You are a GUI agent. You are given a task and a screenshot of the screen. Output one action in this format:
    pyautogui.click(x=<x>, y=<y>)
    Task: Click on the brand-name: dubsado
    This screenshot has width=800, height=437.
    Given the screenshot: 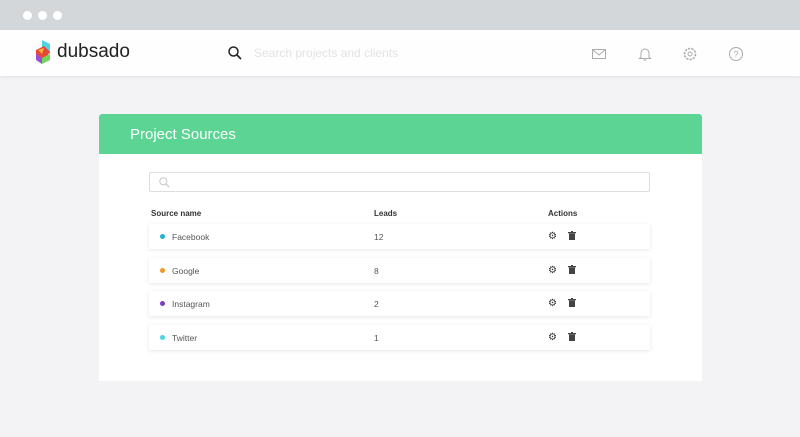 What is the action you would take?
    pyautogui.click(x=93, y=51)
    